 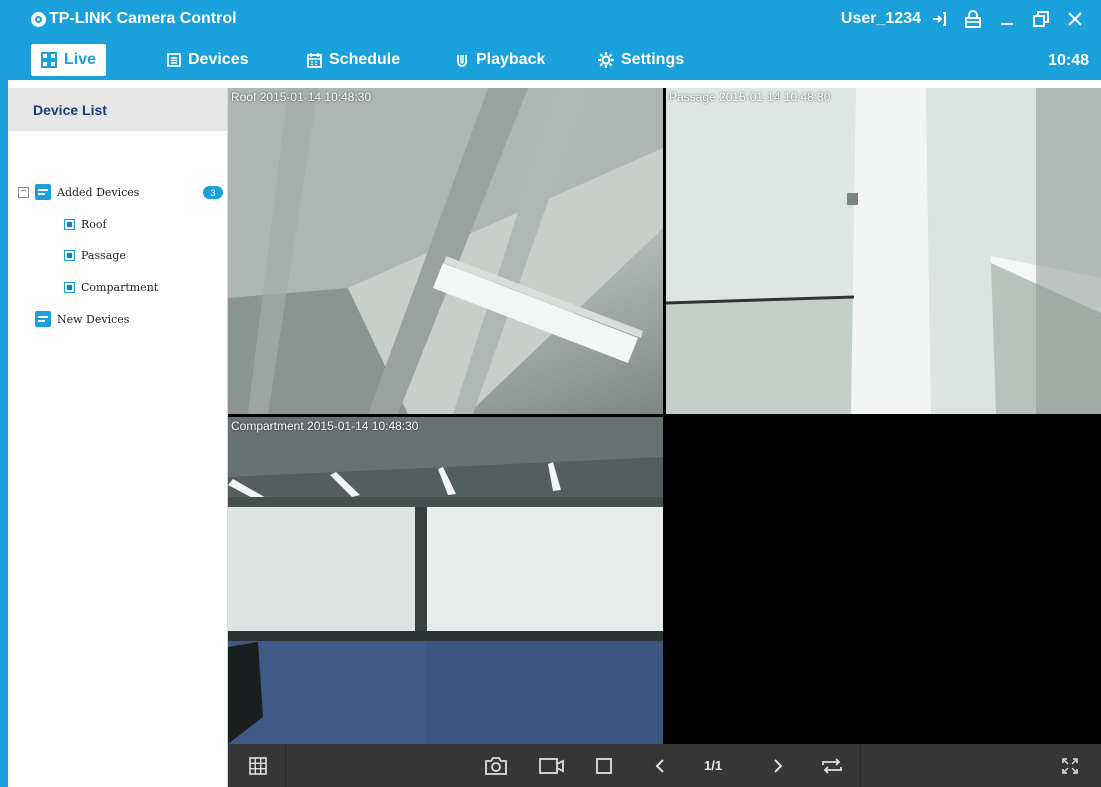 I want to click on tree-item-compartment: Compartment, so click(x=111, y=287).